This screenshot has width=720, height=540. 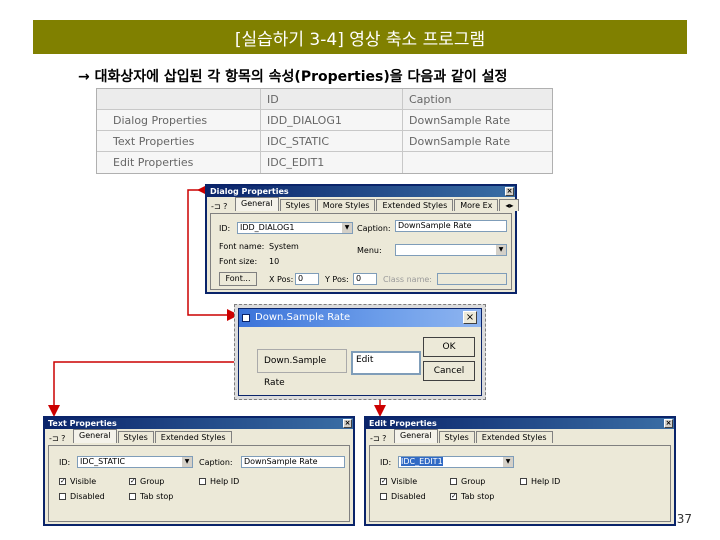 I want to click on text-tab-row: -⊐ ? General Styles Extended Styles, so click(x=141, y=436).